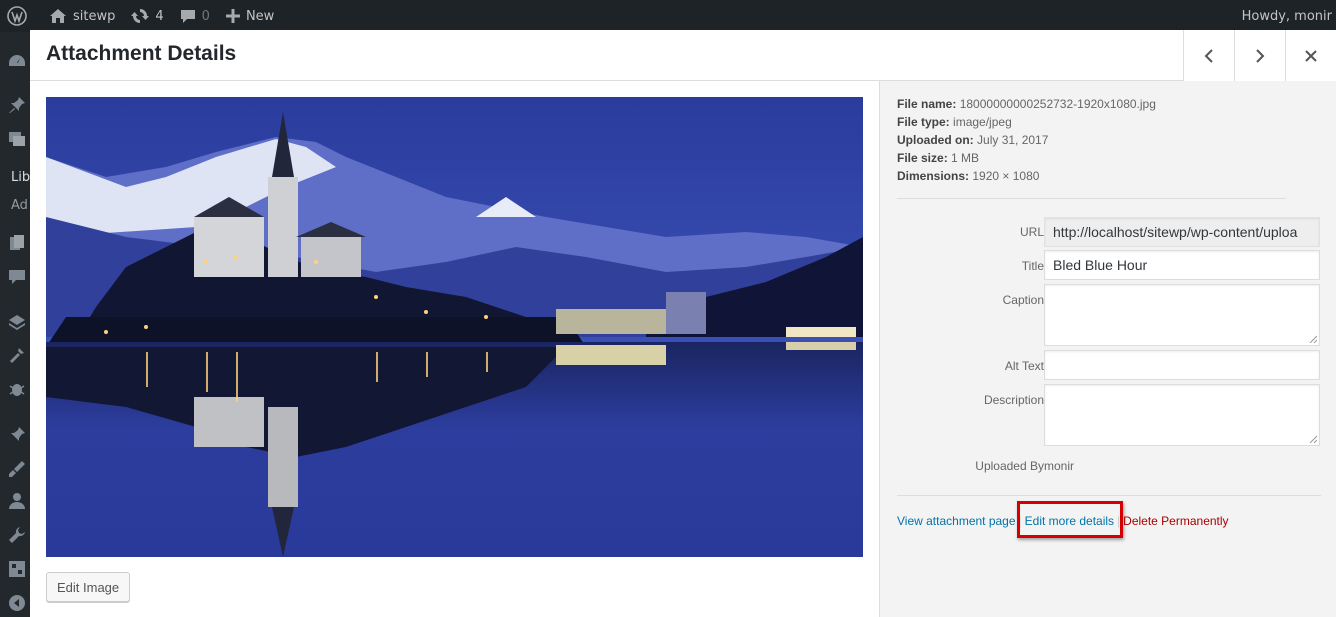  Describe the element at coordinates (17, 535) in the screenshot. I see `wrench-icon` at that location.